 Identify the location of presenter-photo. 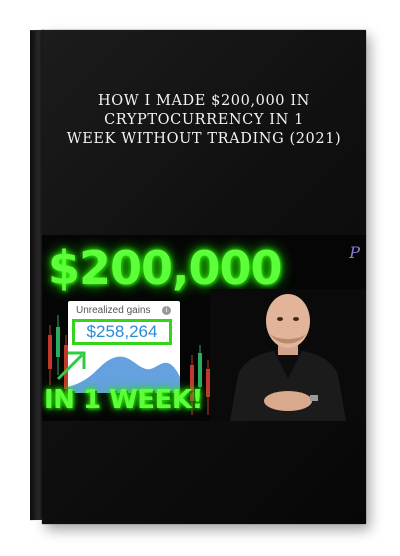
(288, 355).